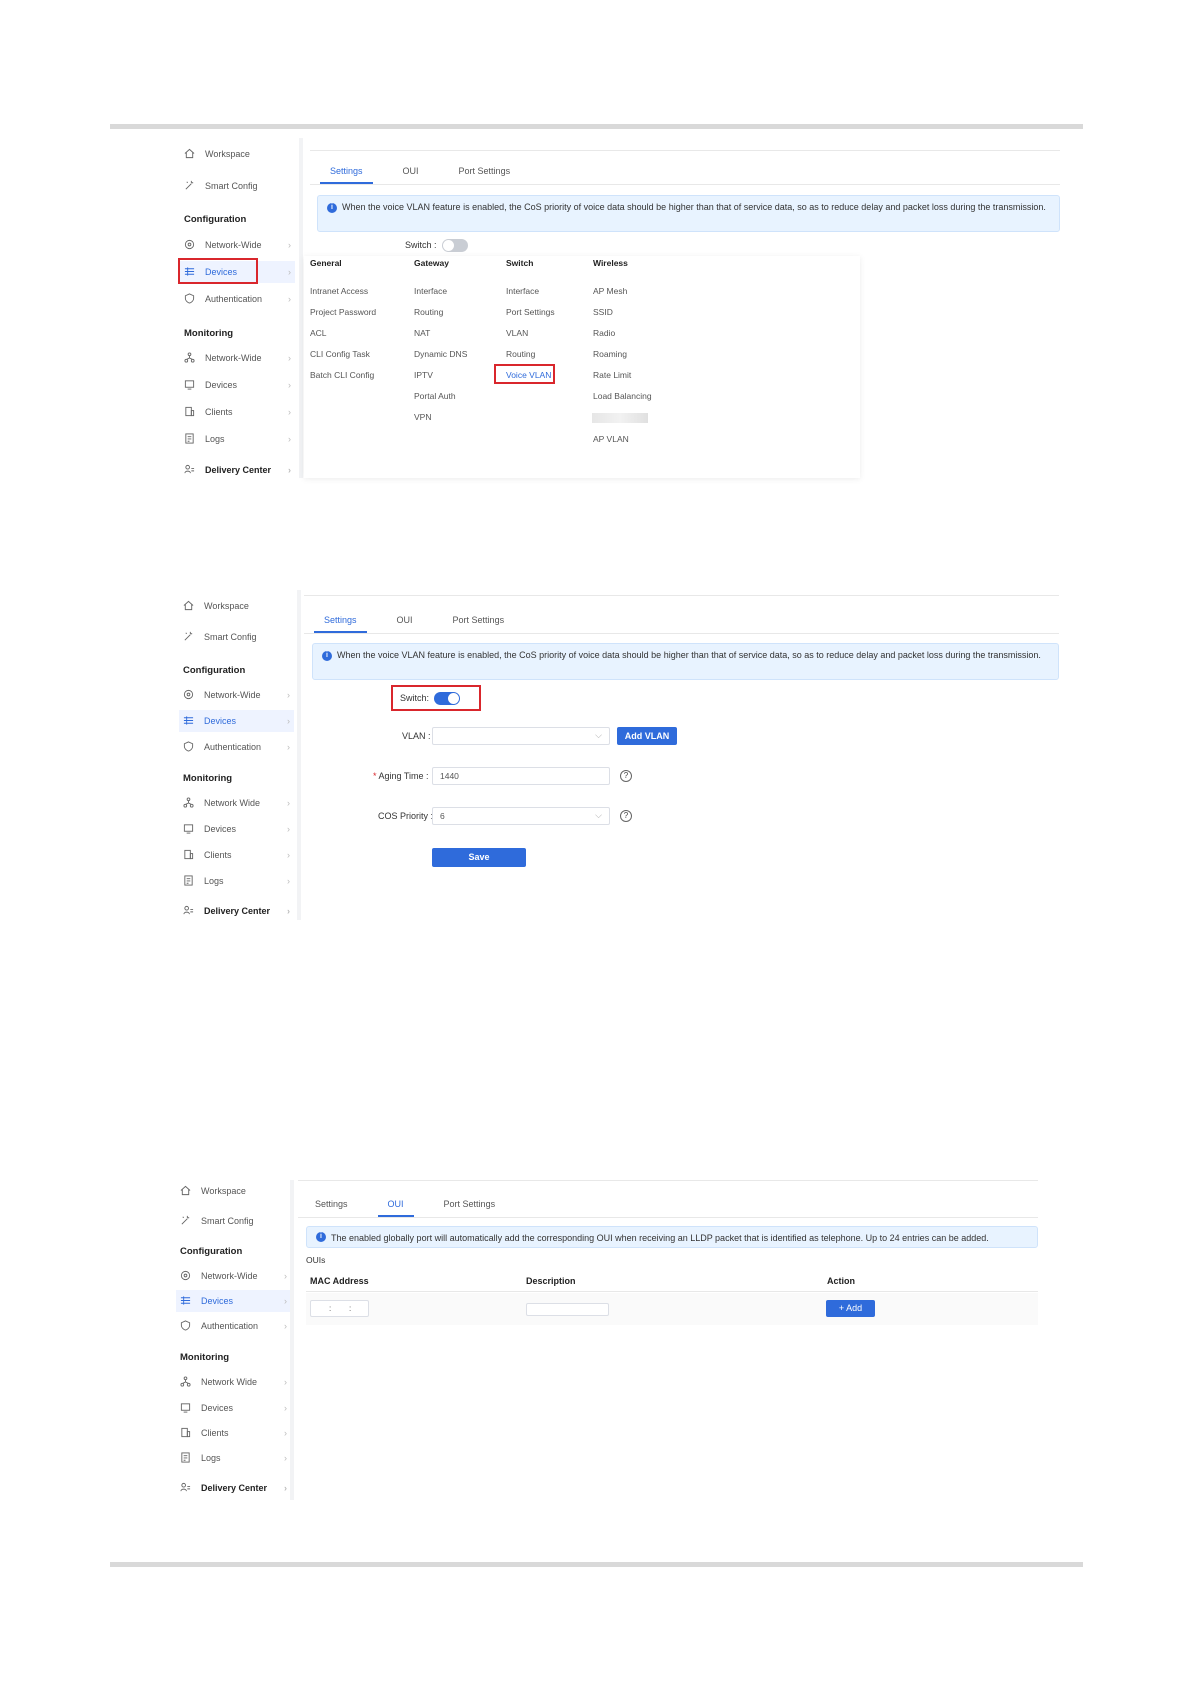  Describe the element at coordinates (850, 1308) in the screenshot. I see `add-oui-button: + Add` at that location.